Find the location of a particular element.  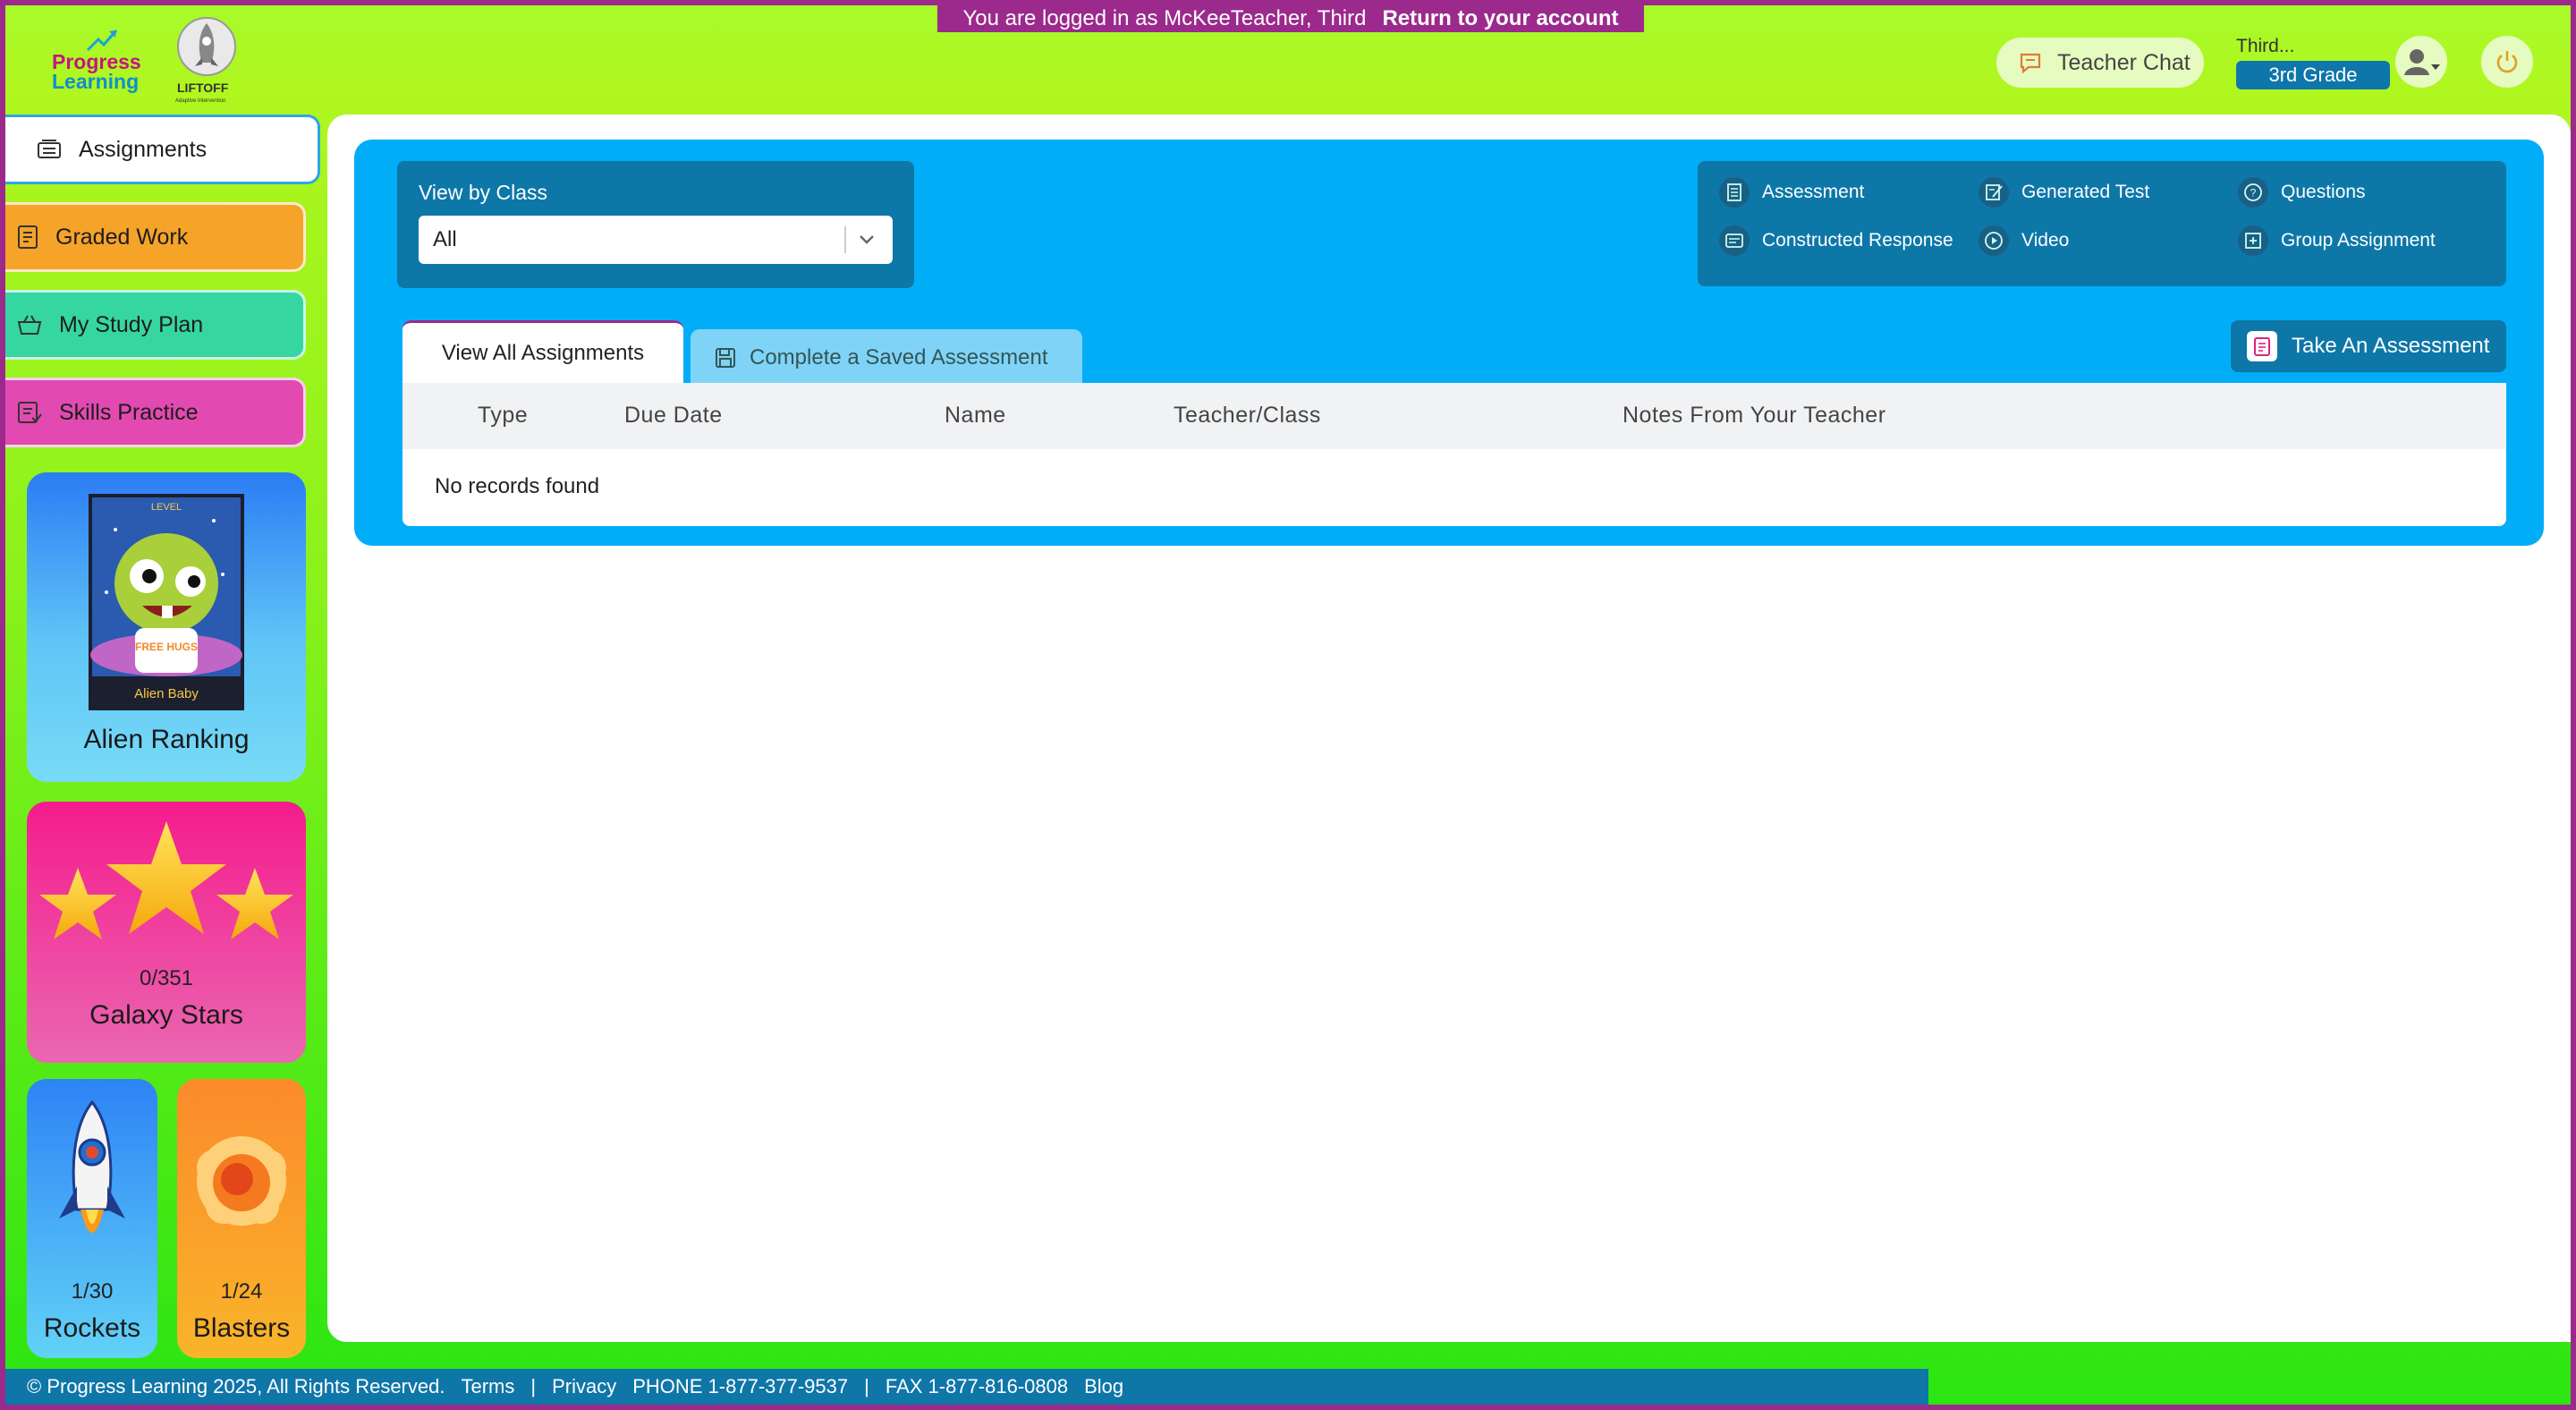

rockets-count: 1/30 is located at coordinates (92, 1291).